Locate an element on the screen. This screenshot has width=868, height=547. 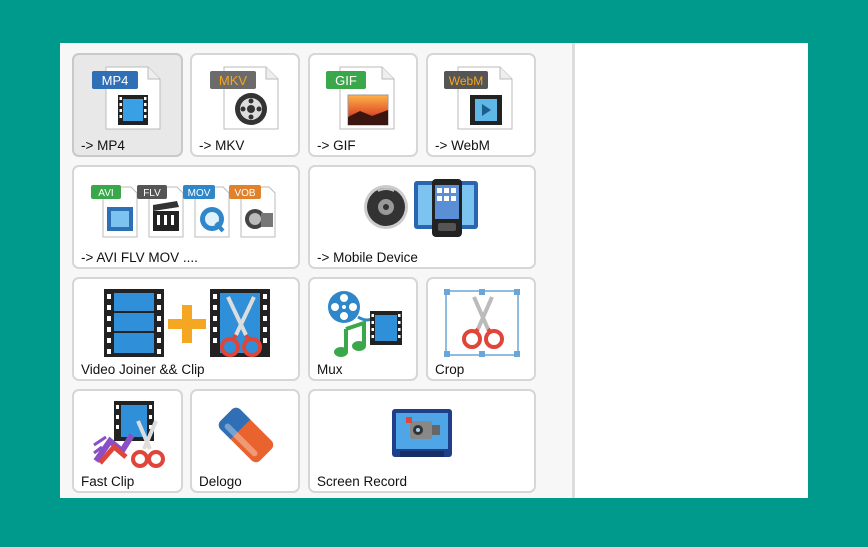
multi-format-files-icon: AVI FLV MOV VOB is located at coordinates (187, 210).